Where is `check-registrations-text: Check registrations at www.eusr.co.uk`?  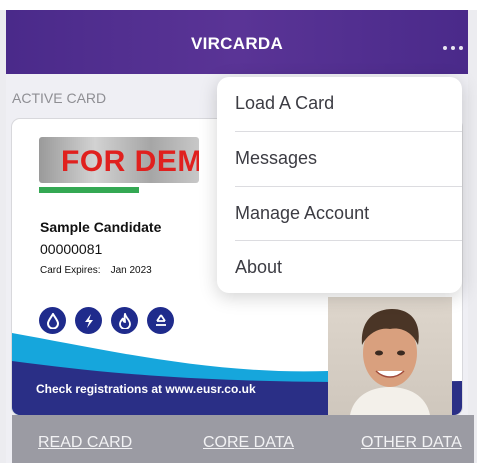 check-registrations-text: Check registrations at www.eusr.co.uk is located at coordinates (146, 389).